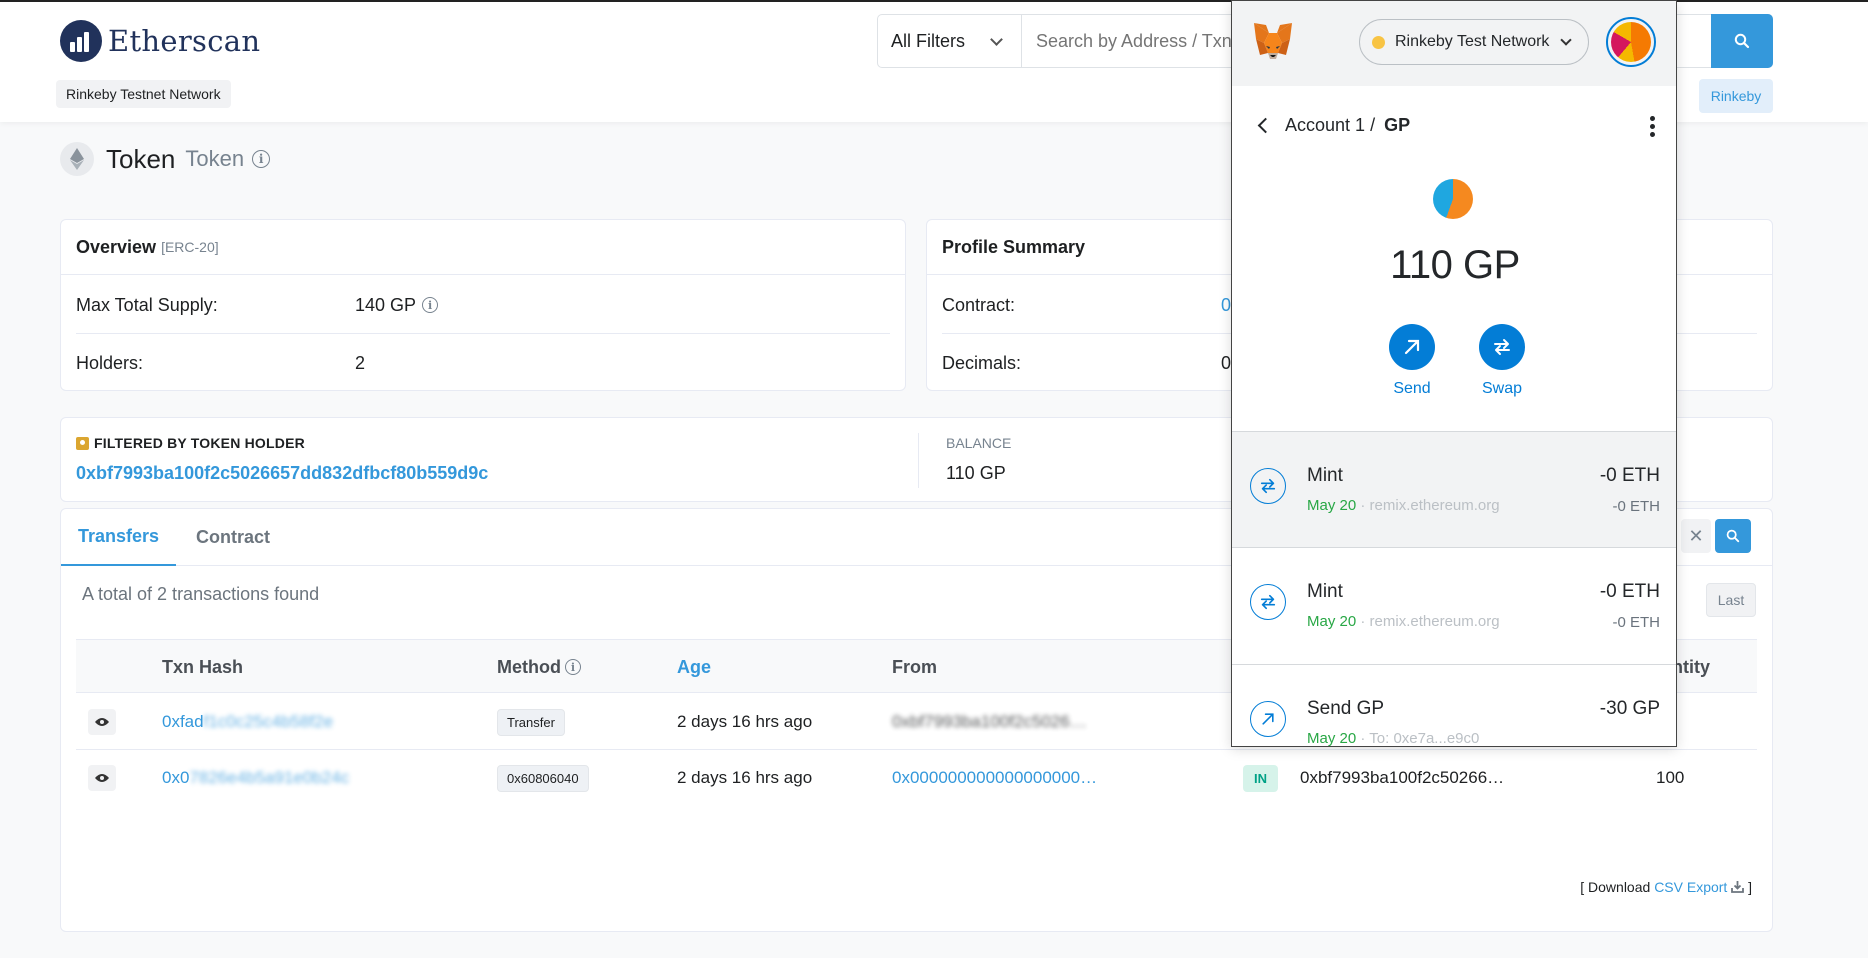 This screenshot has width=1868, height=958. I want to click on balance-value: 110 GP, so click(976, 473).